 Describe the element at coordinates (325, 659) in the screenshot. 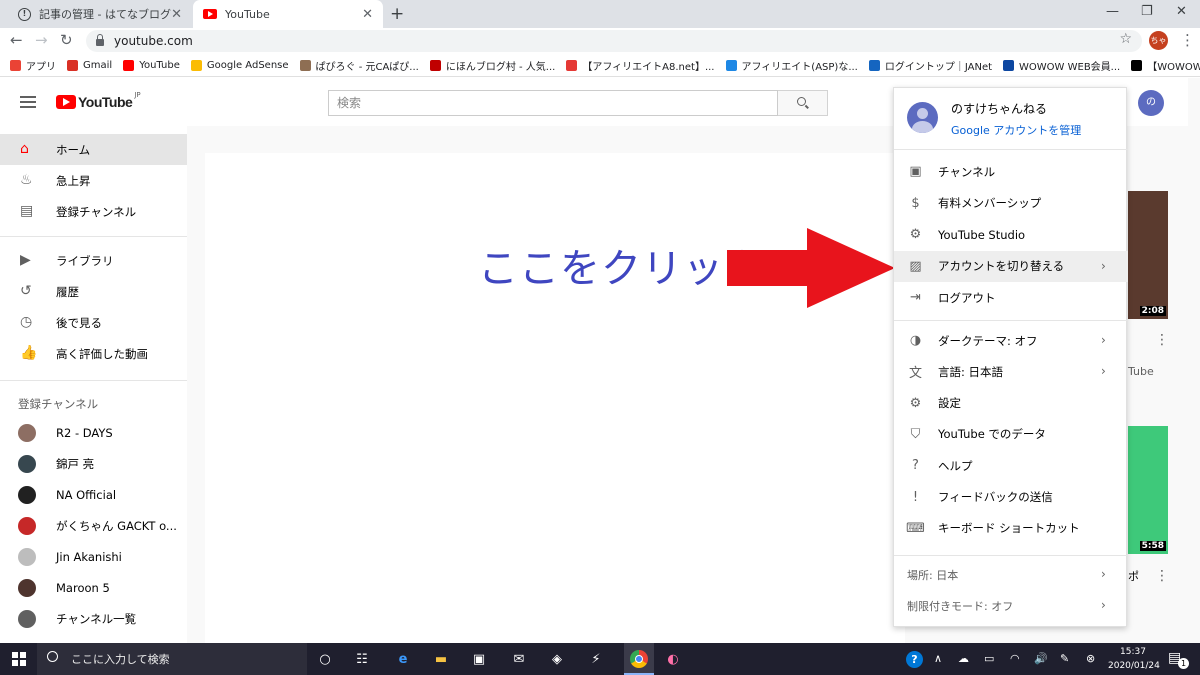

I see `task-view-icon: ○` at that location.